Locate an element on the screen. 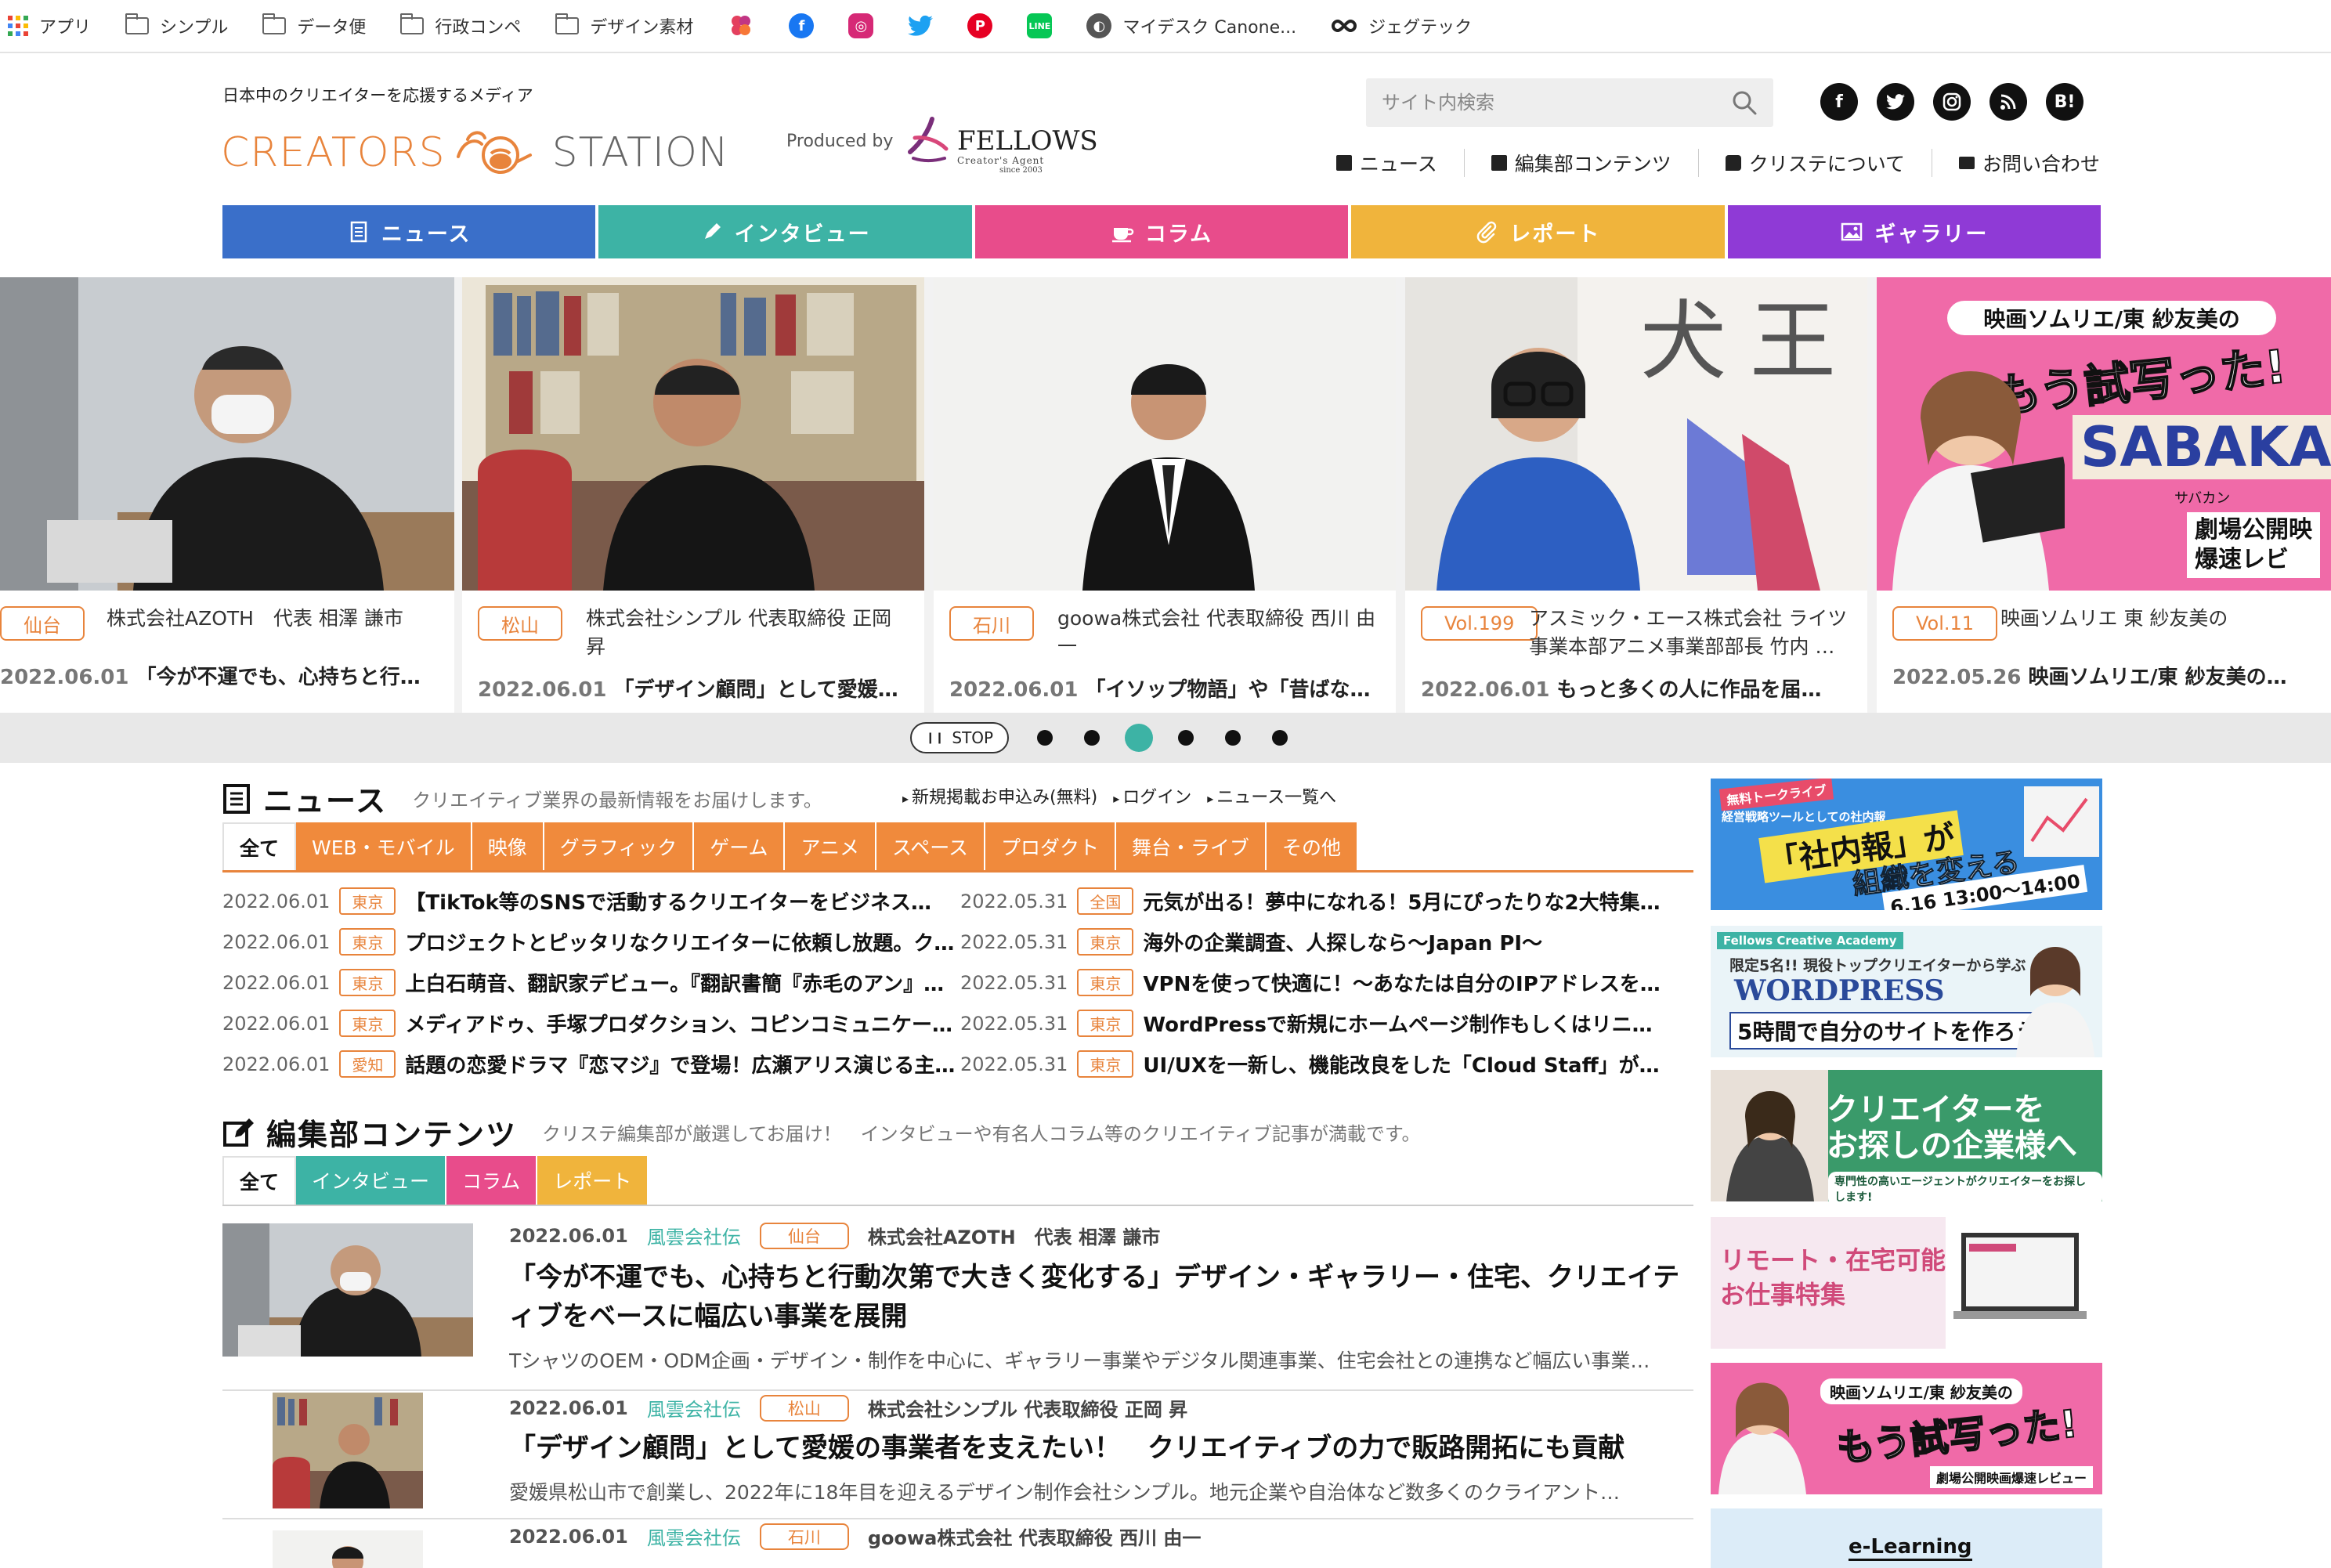 The height and width of the screenshot is (1568, 2331). news-tab-stage: 舞台・ライブ is located at coordinates (1191, 846).